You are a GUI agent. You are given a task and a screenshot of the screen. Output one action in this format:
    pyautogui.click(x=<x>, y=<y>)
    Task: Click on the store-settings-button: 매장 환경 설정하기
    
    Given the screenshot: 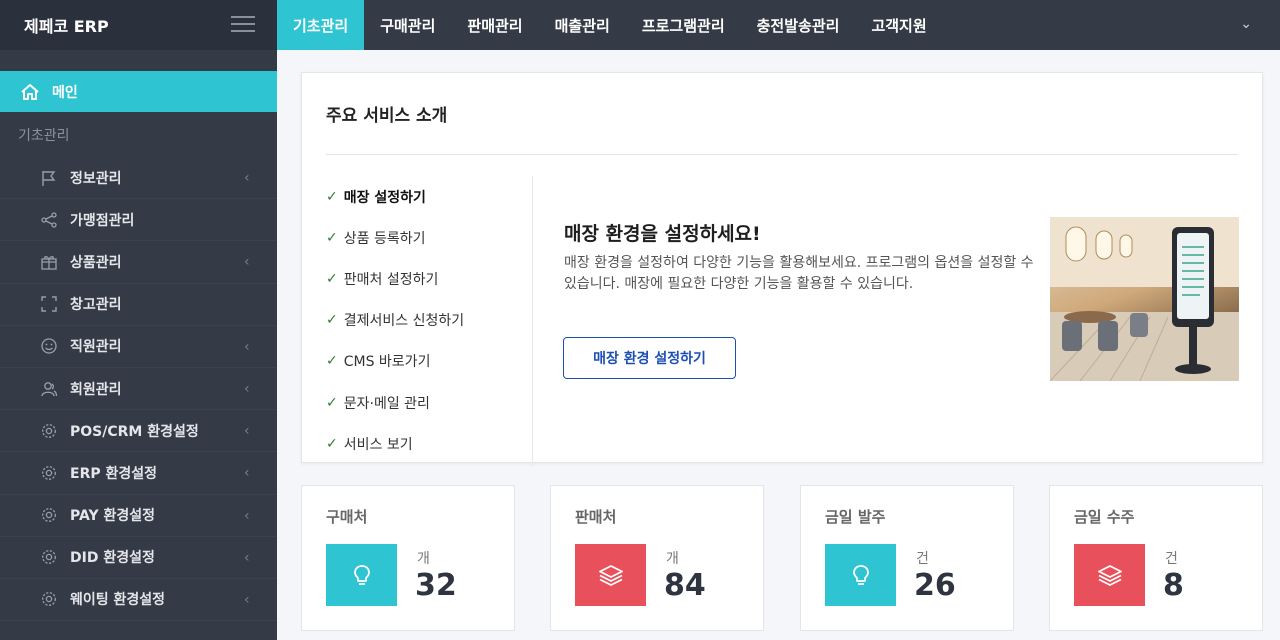 What is the action you would take?
    pyautogui.click(x=649, y=358)
    